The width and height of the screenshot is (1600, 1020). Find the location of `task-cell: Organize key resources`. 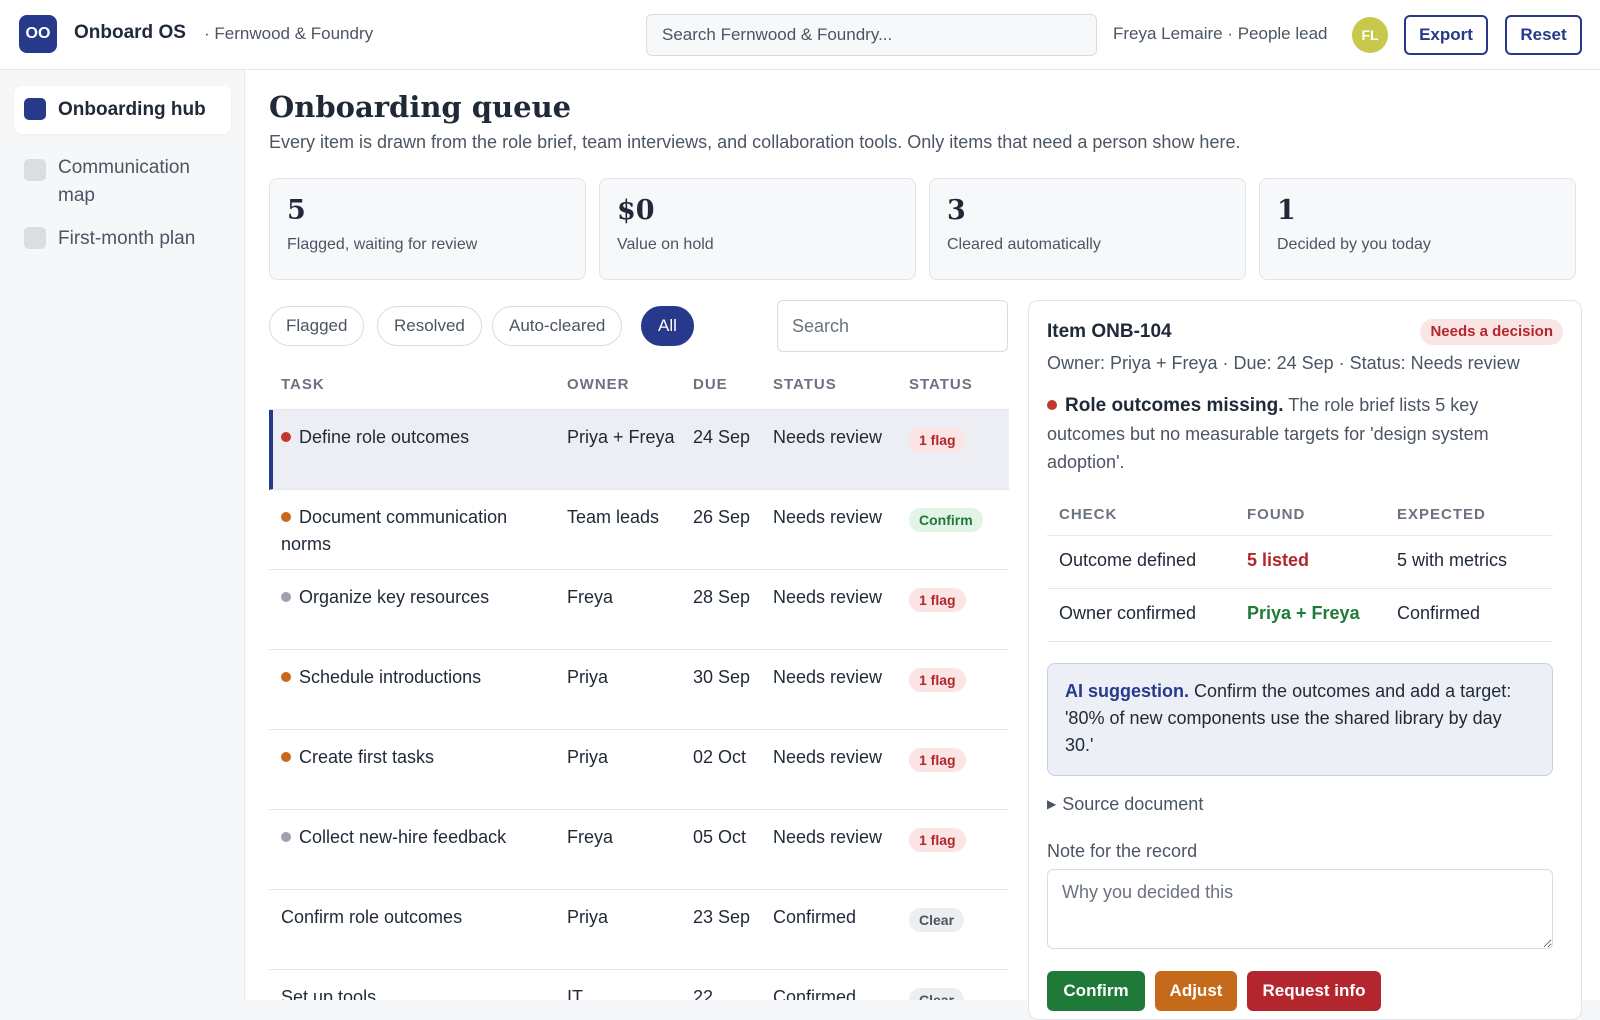

task-cell: Organize key resources is located at coordinates (416, 597).